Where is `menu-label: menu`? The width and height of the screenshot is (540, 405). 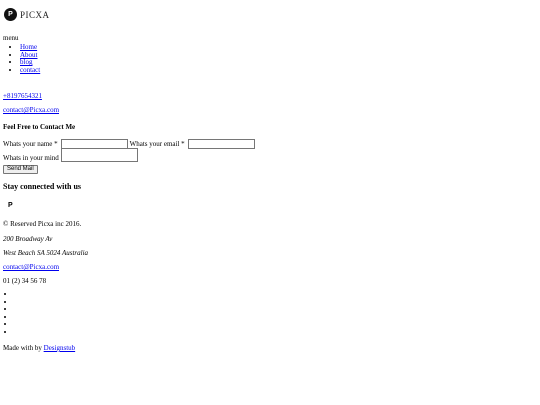
menu-label: menu is located at coordinates (11, 38).